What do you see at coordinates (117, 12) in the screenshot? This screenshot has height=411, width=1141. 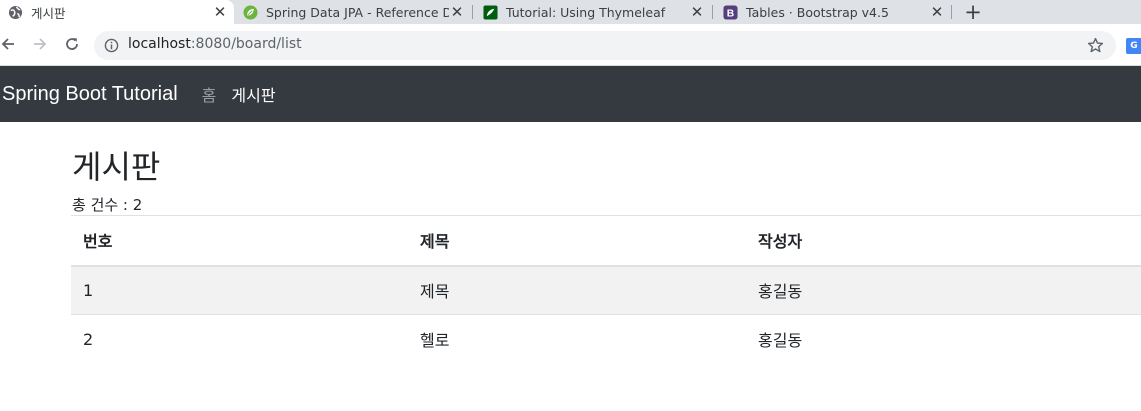 I see `browser-tab-board: 게시판 ✕` at bounding box center [117, 12].